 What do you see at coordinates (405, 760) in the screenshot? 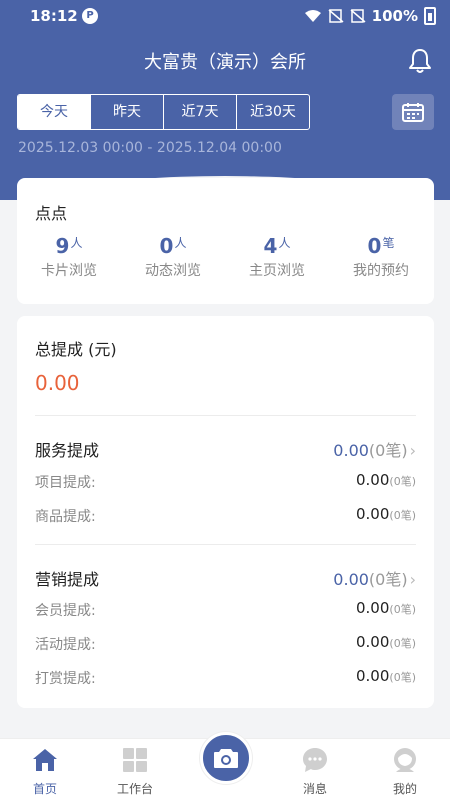
I see `profile-icon` at bounding box center [405, 760].